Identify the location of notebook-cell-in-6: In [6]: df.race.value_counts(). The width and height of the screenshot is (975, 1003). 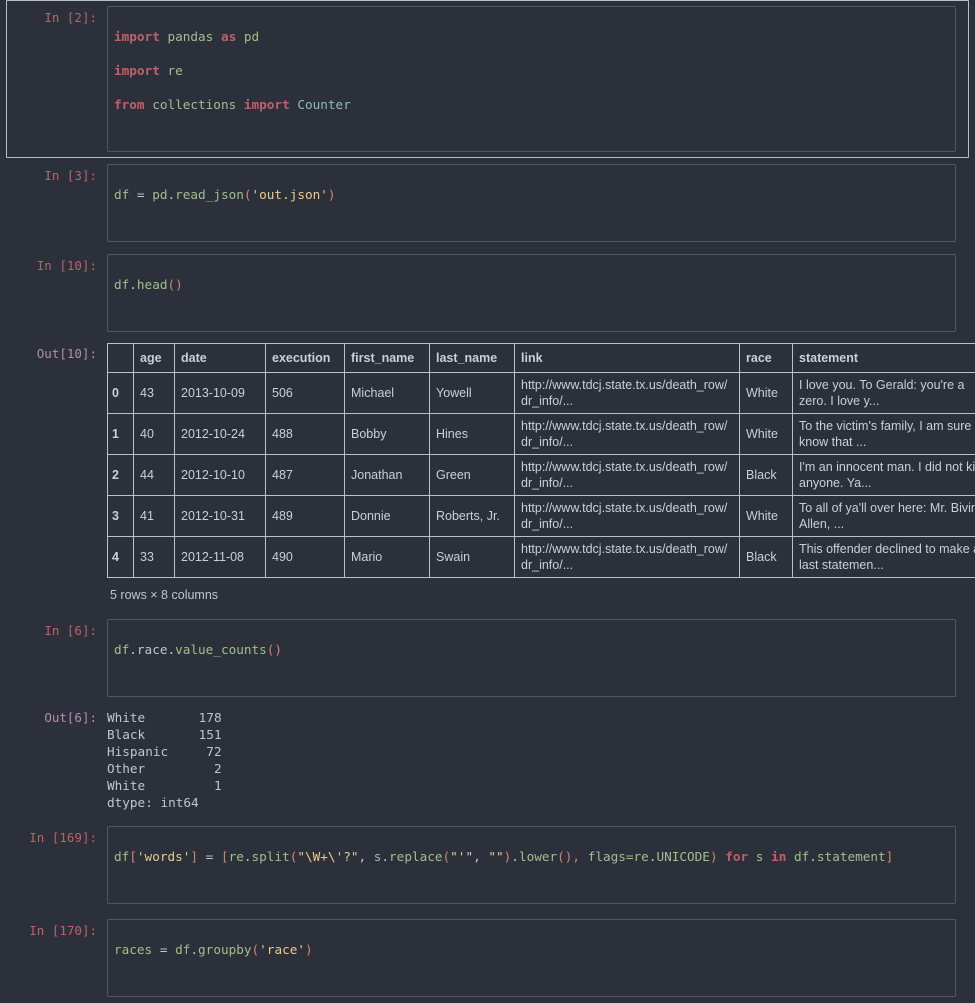
(487, 656).